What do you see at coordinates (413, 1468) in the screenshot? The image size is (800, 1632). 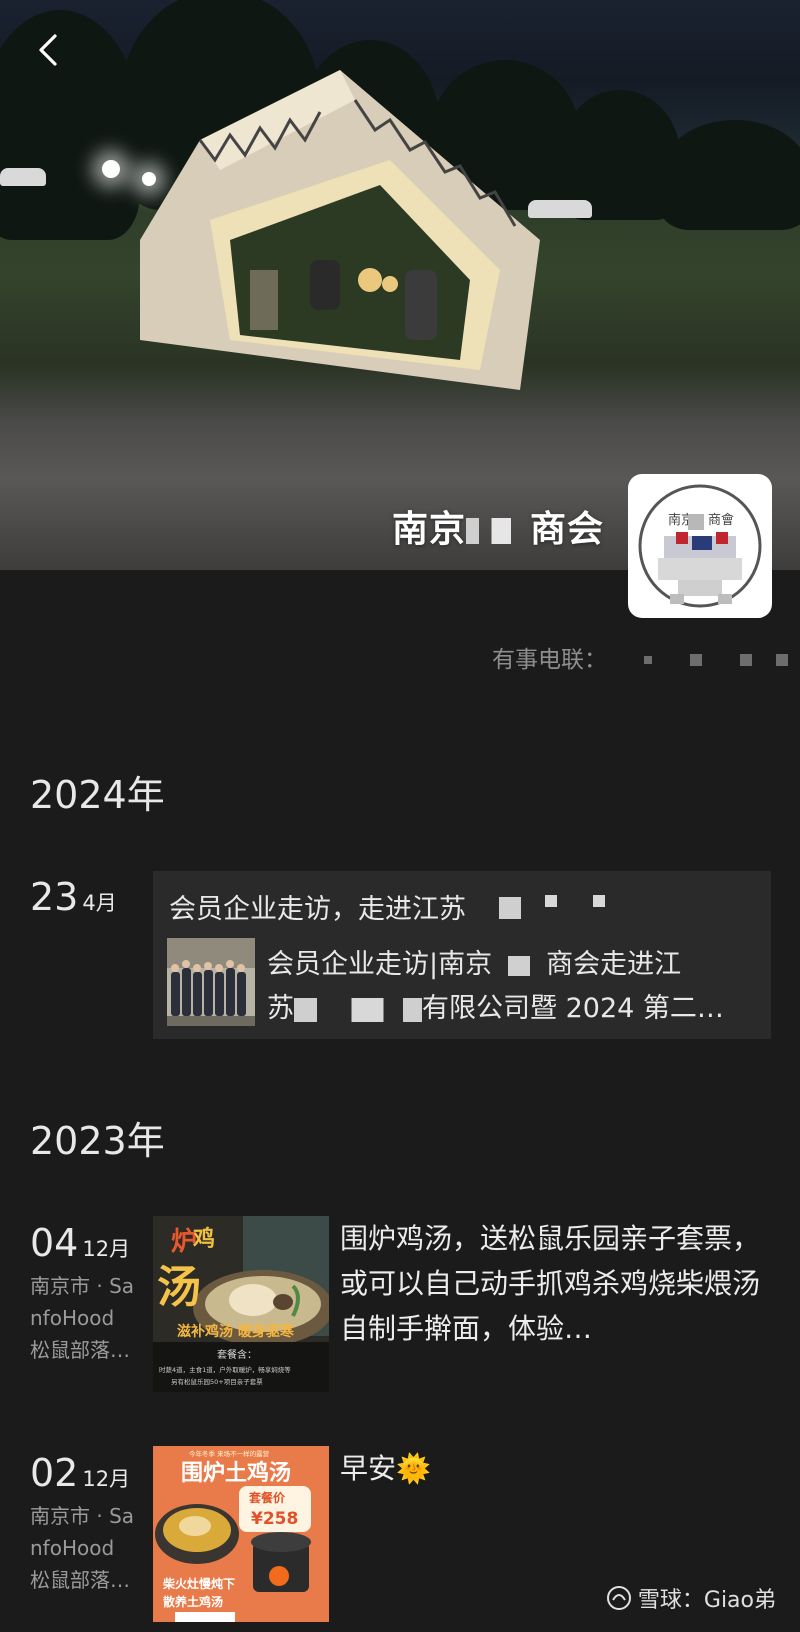 I see `sun-emoji-icon: 🌞` at bounding box center [413, 1468].